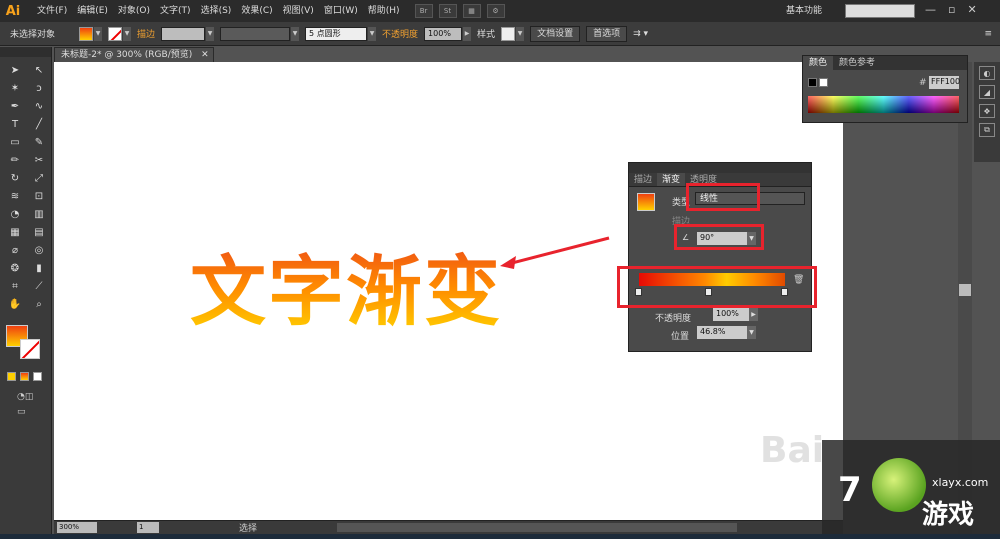  Describe the element at coordinates (607, 33) in the screenshot. I see `preferences-button: 首选项` at that location.